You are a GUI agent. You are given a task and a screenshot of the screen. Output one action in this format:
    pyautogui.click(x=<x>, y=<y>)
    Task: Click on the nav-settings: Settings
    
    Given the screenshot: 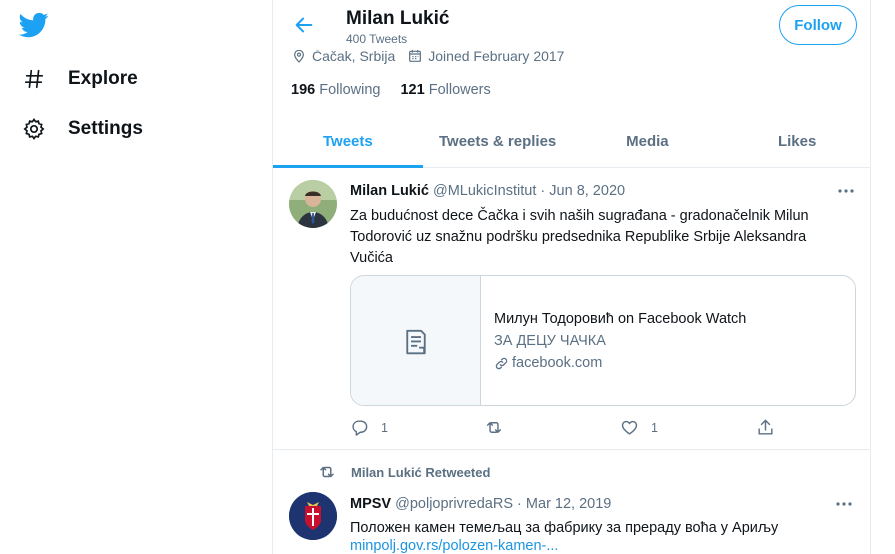 What is the action you would take?
    pyautogui.click(x=82, y=129)
    